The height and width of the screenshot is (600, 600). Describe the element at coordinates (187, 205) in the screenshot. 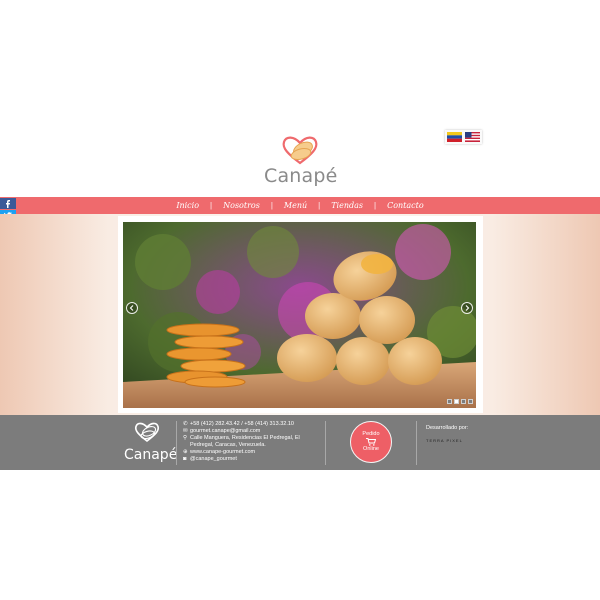

I see `nav-item-inicio: Inicio` at that location.